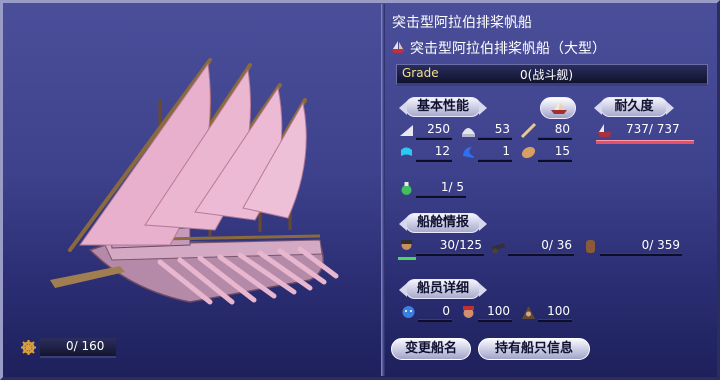 This screenshot has width=720, height=380. I want to click on crew-detail-header: 船员详细, so click(443, 289).